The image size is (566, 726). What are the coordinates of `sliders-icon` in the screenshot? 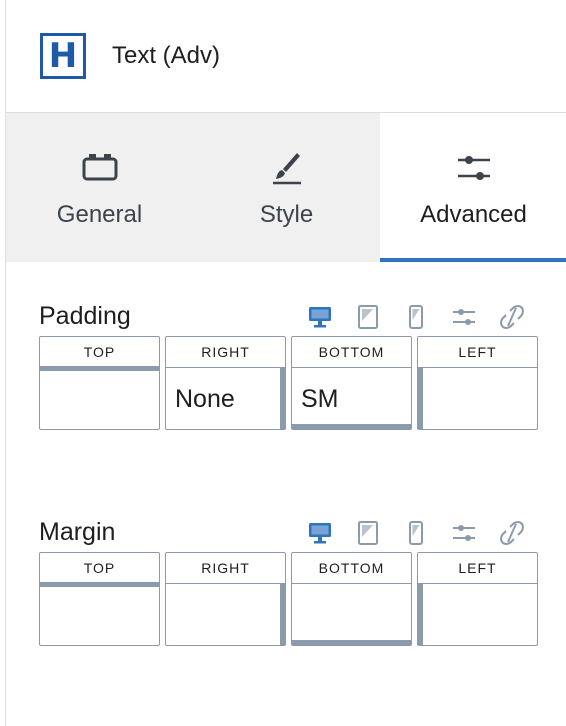 It's located at (473, 168).